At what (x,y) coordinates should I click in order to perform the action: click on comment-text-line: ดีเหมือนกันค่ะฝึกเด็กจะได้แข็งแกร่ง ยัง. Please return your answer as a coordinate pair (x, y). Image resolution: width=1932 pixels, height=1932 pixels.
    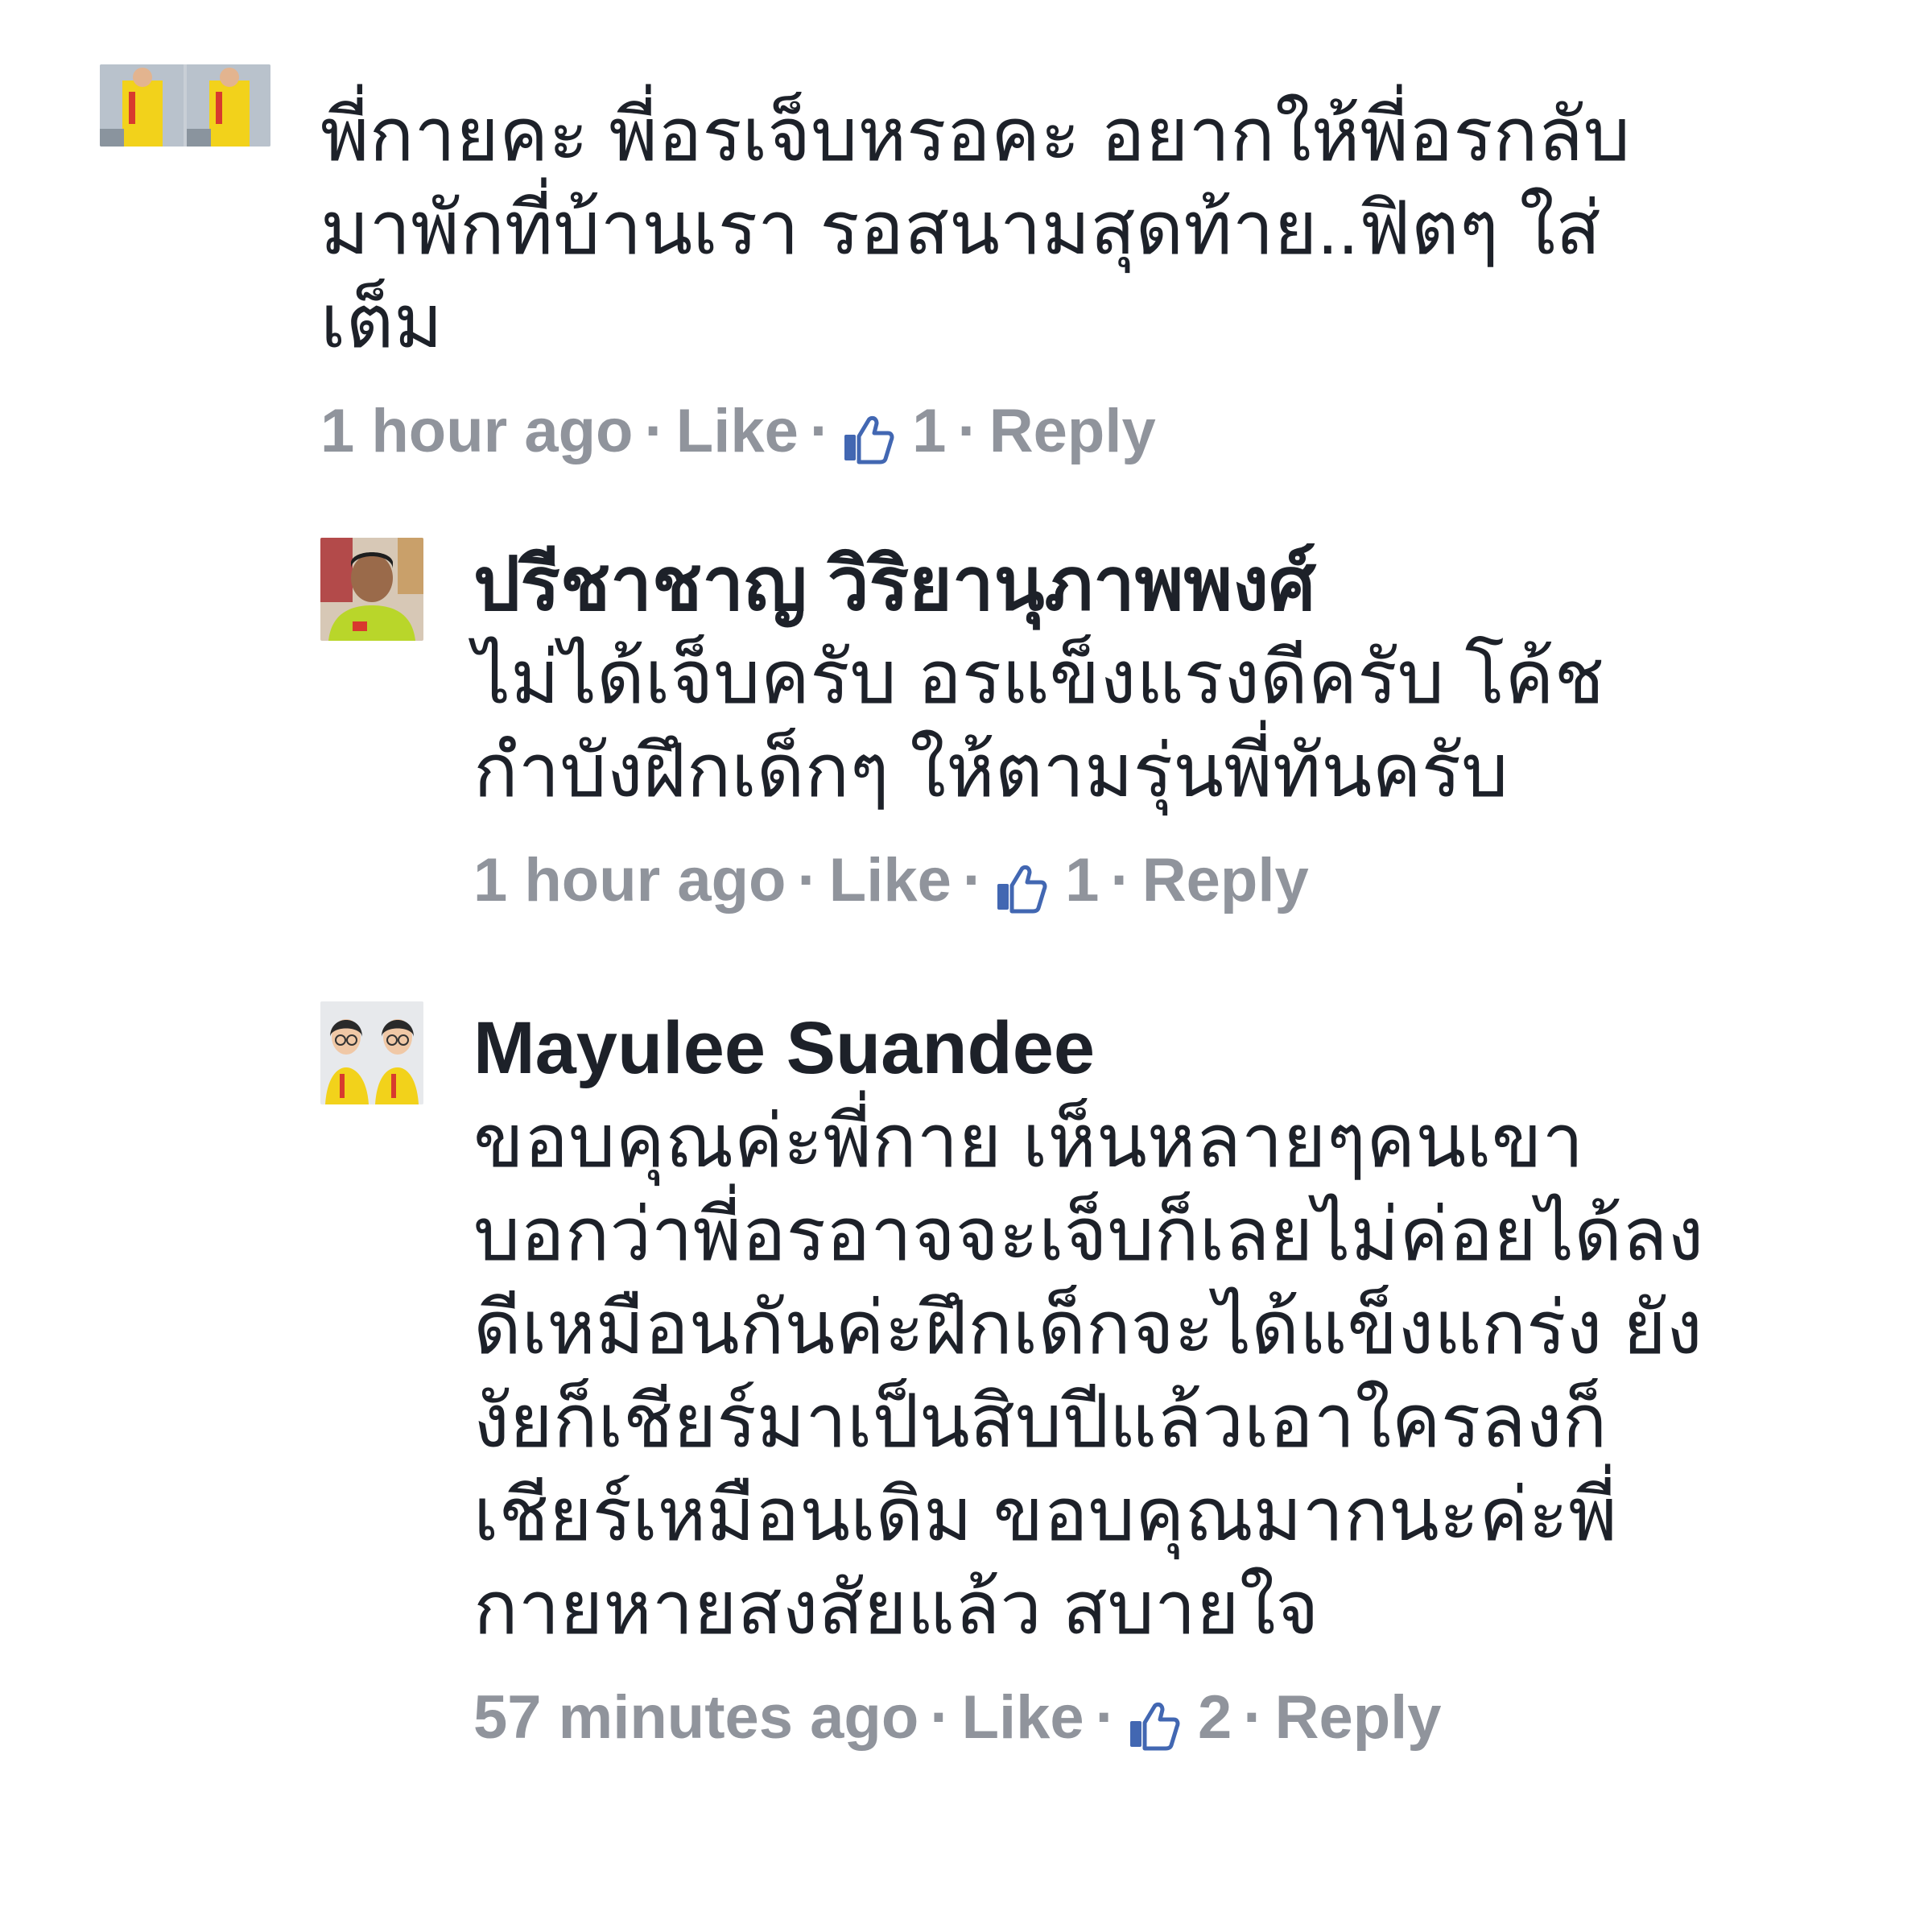
    Looking at the image, I should click on (1088, 1328).